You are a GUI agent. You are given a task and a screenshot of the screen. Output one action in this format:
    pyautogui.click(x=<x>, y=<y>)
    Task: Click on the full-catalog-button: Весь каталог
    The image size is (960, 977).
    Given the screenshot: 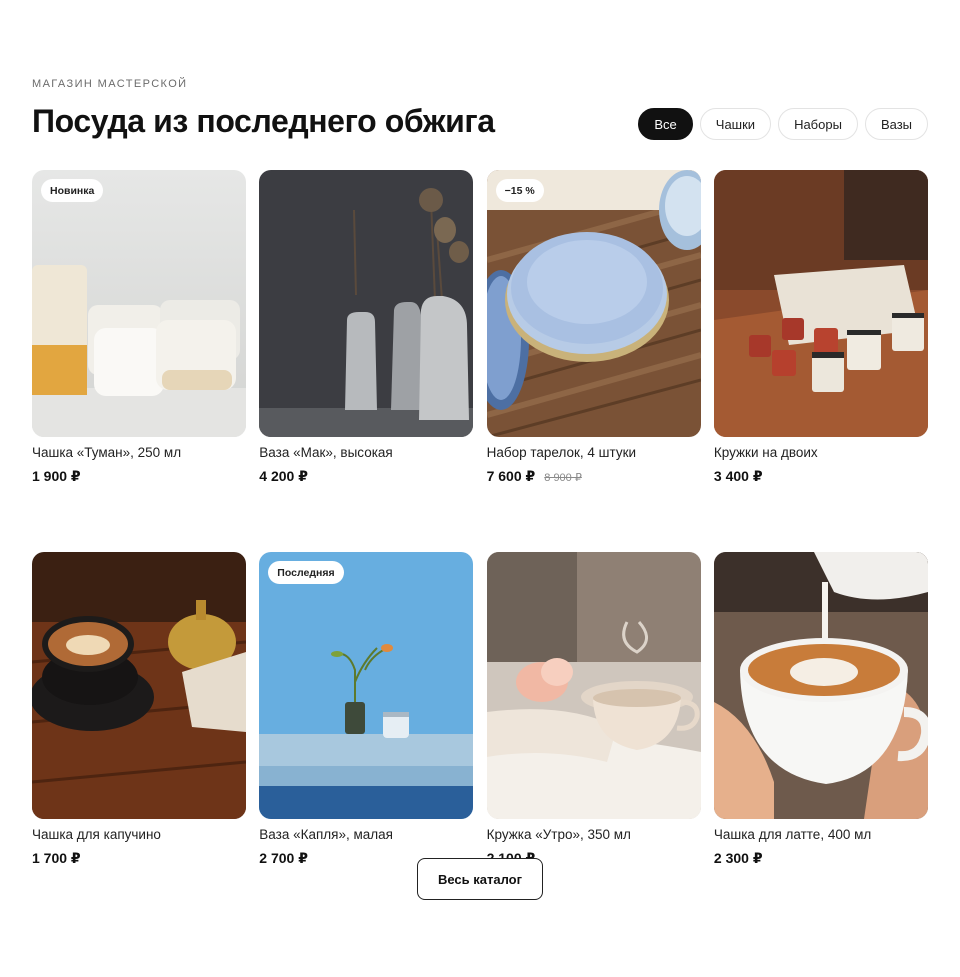 What is the action you would take?
    pyautogui.click(x=480, y=879)
    